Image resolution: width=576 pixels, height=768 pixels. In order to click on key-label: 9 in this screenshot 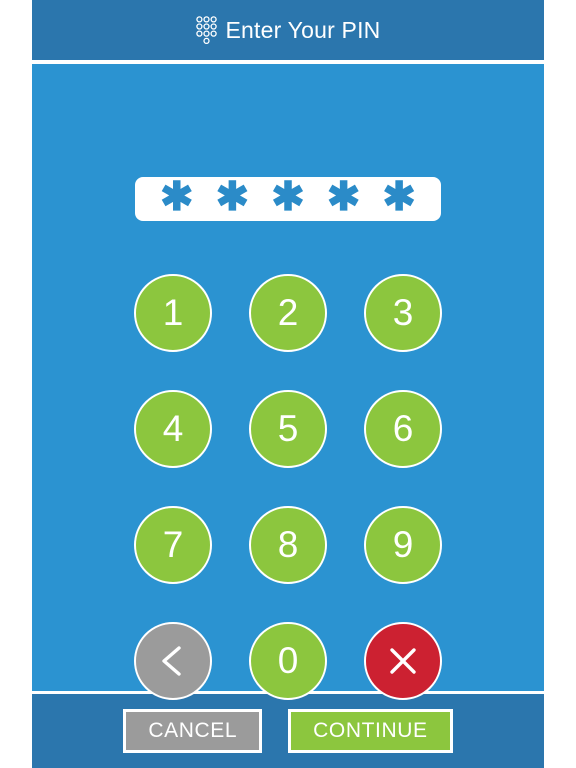, I will do `click(403, 544)`.